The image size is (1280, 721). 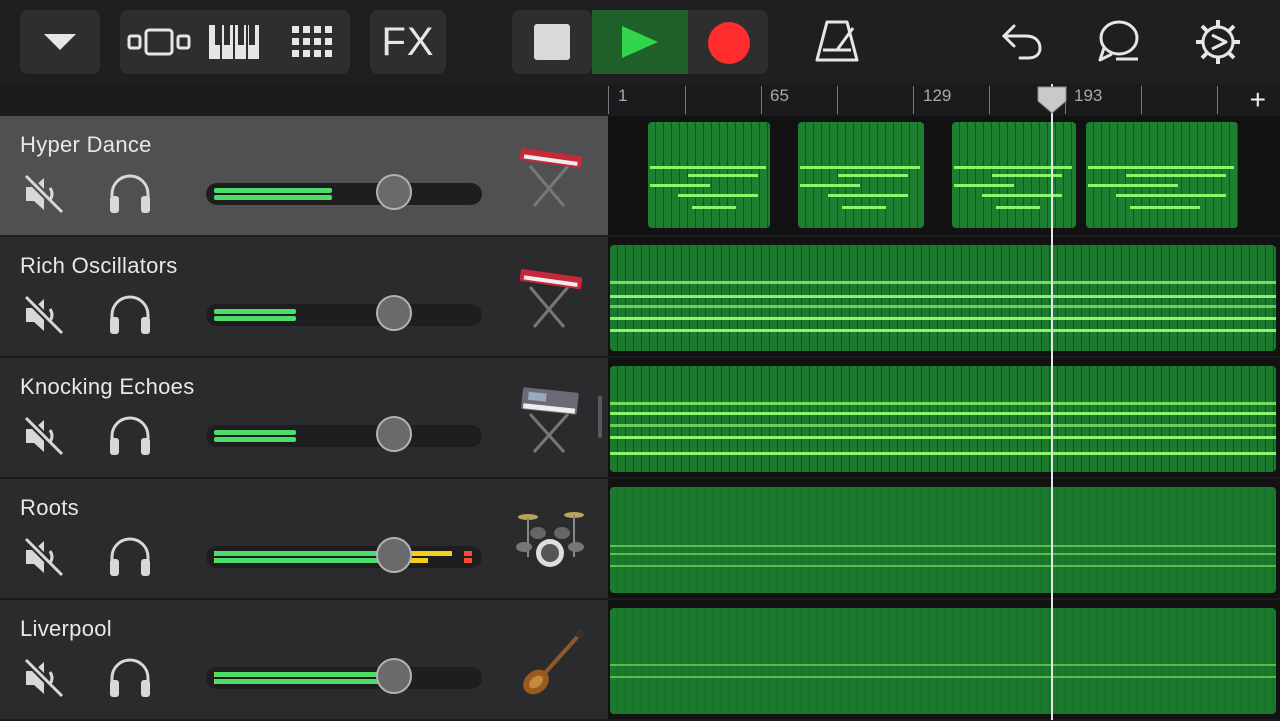 I want to click on track-header-hyper-dance: Hyper Dance, so click(x=304, y=176).